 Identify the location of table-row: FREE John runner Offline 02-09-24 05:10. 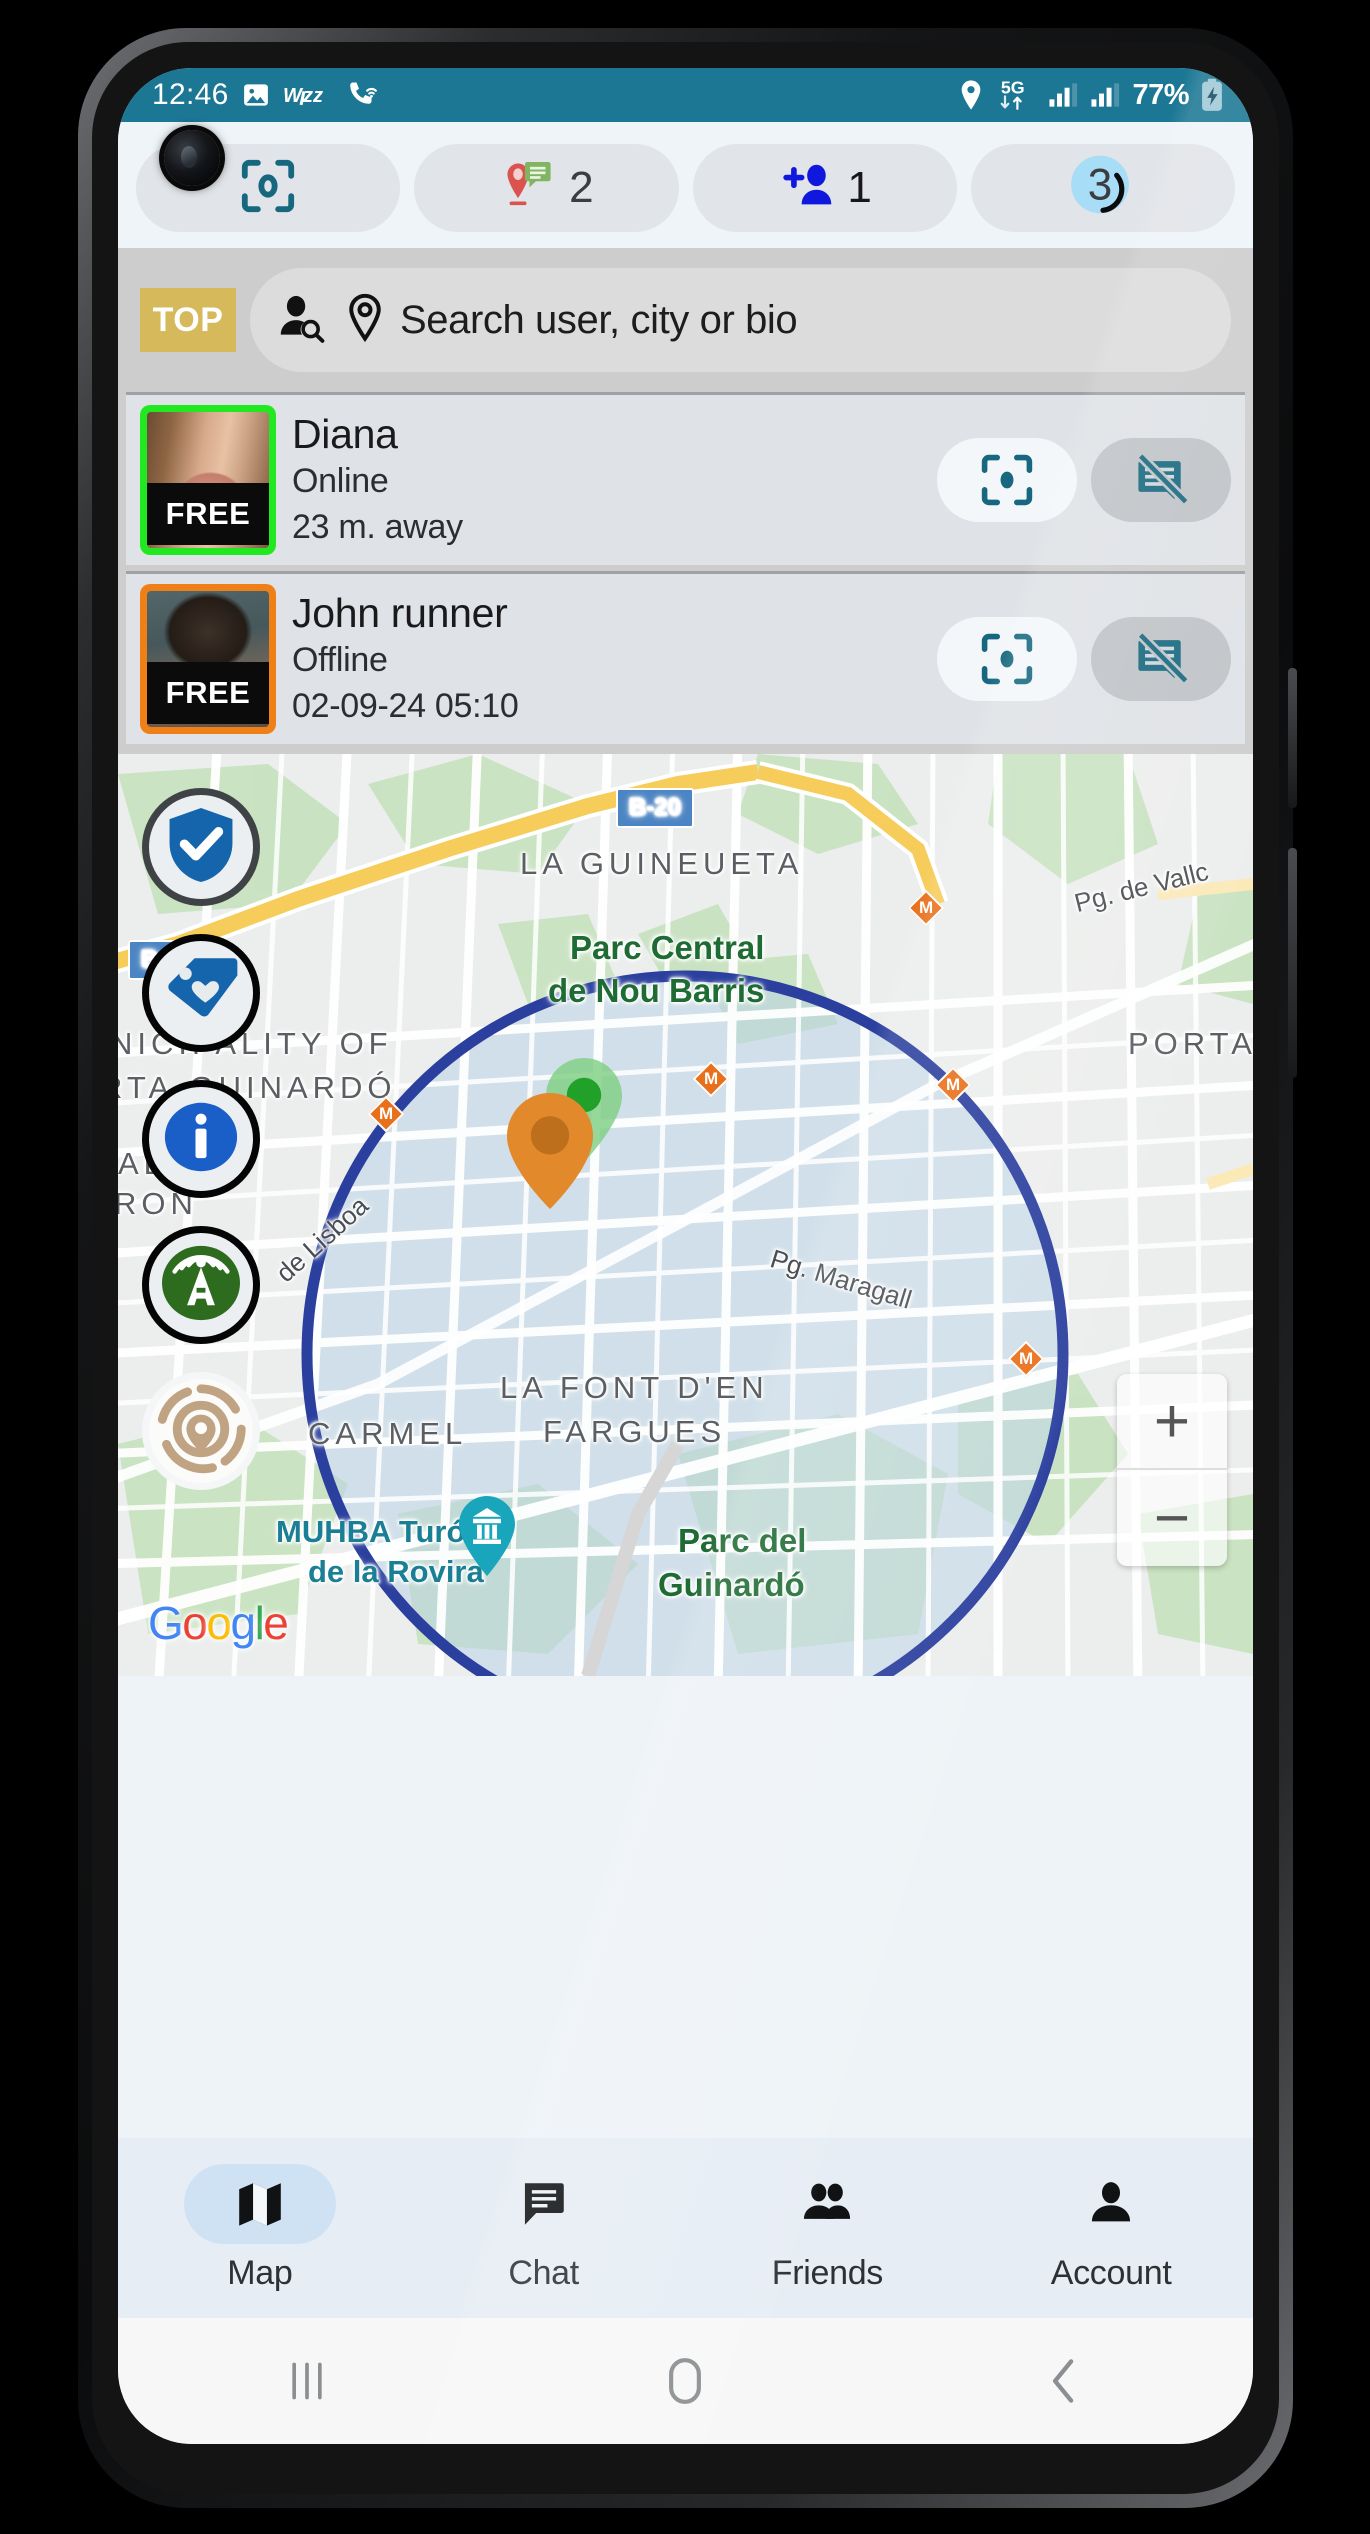
(685, 657).